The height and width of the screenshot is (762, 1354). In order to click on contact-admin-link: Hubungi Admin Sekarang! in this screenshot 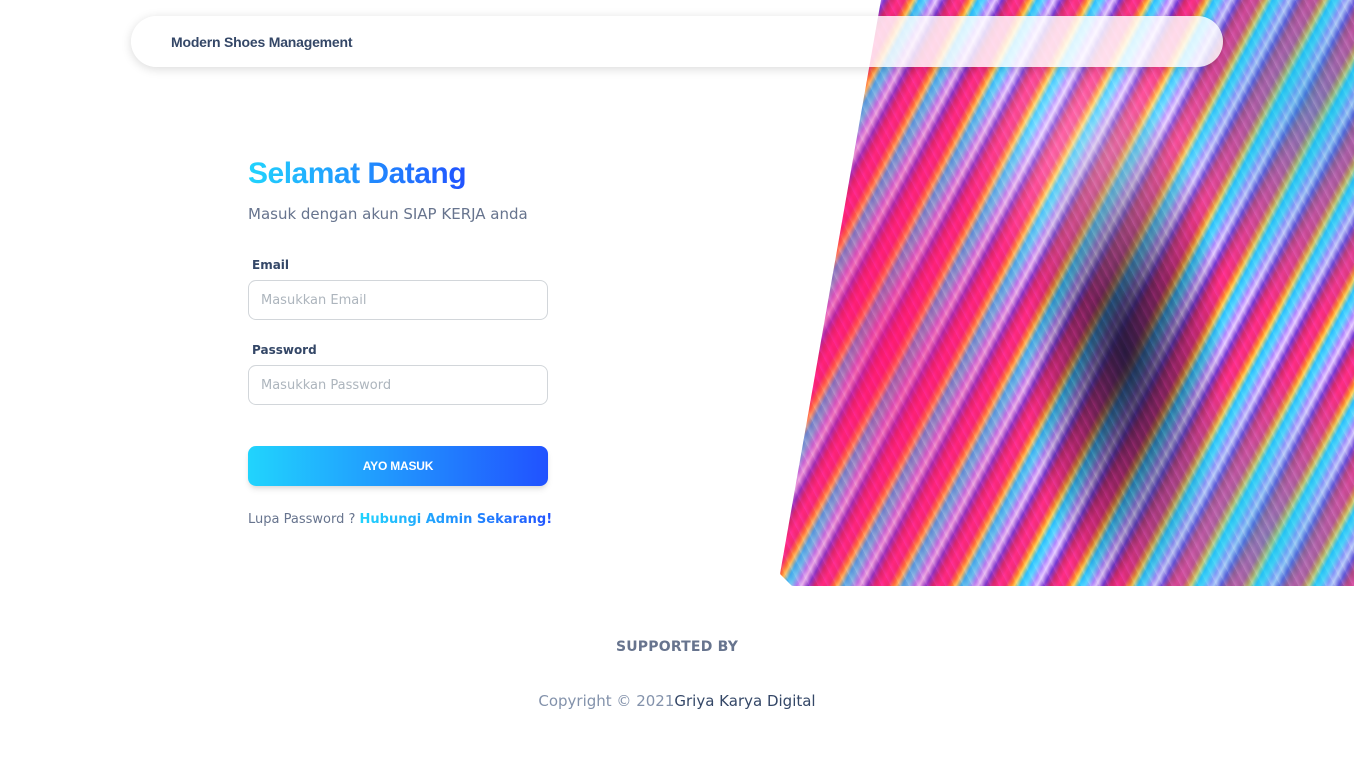, I will do `click(456, 519)`.